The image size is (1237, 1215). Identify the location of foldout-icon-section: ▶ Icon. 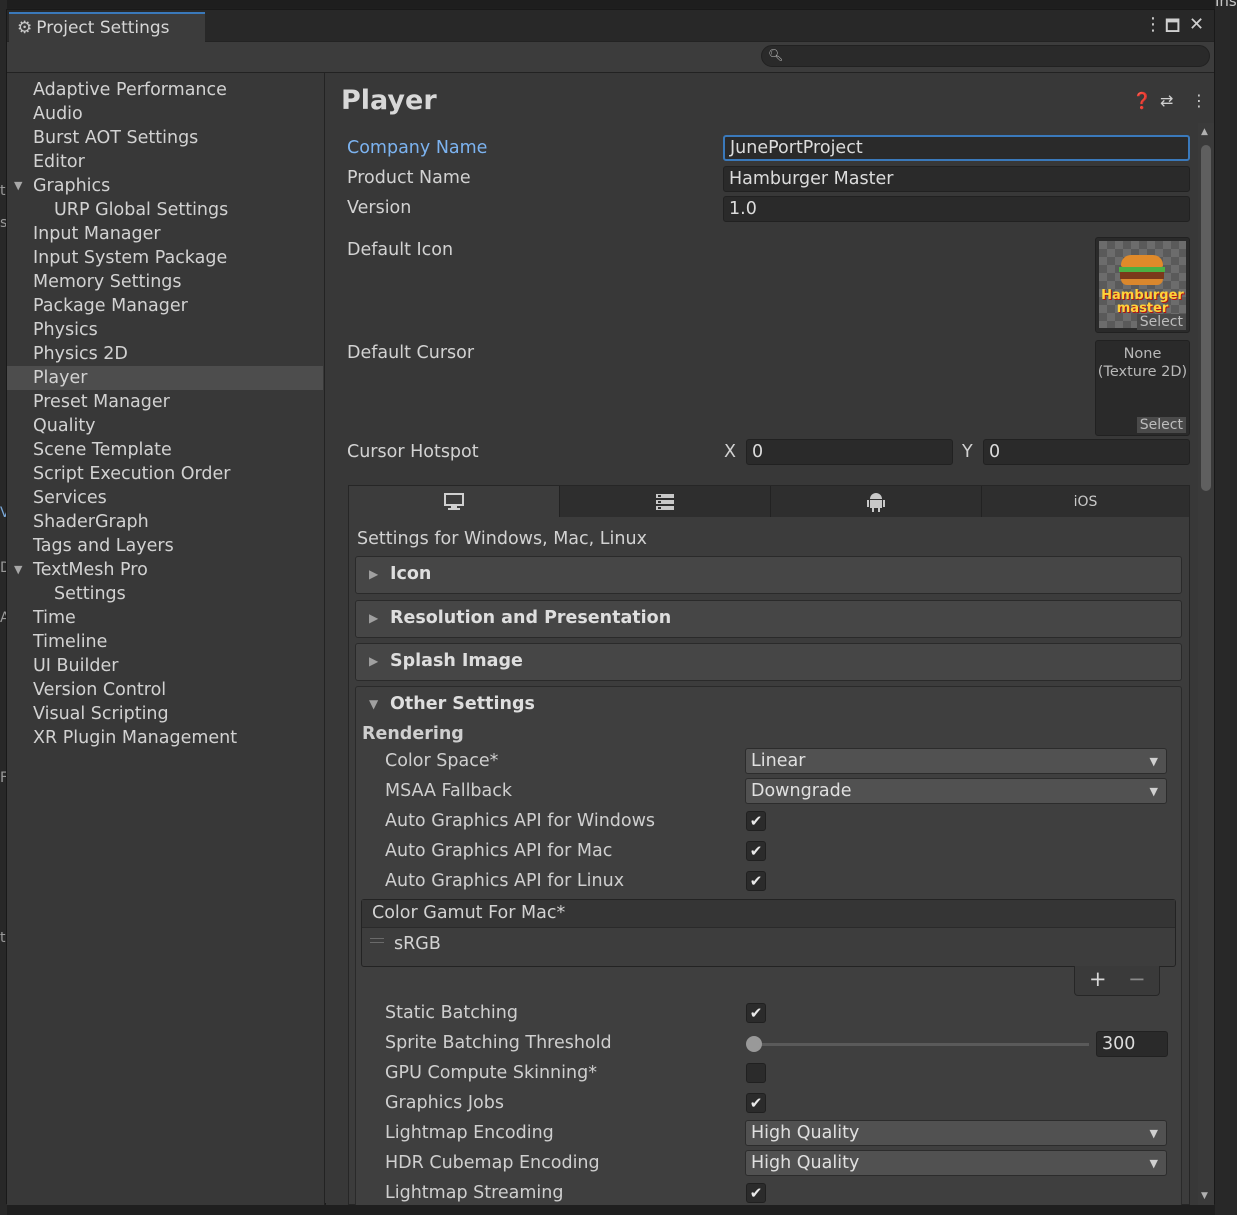
(768, 575).